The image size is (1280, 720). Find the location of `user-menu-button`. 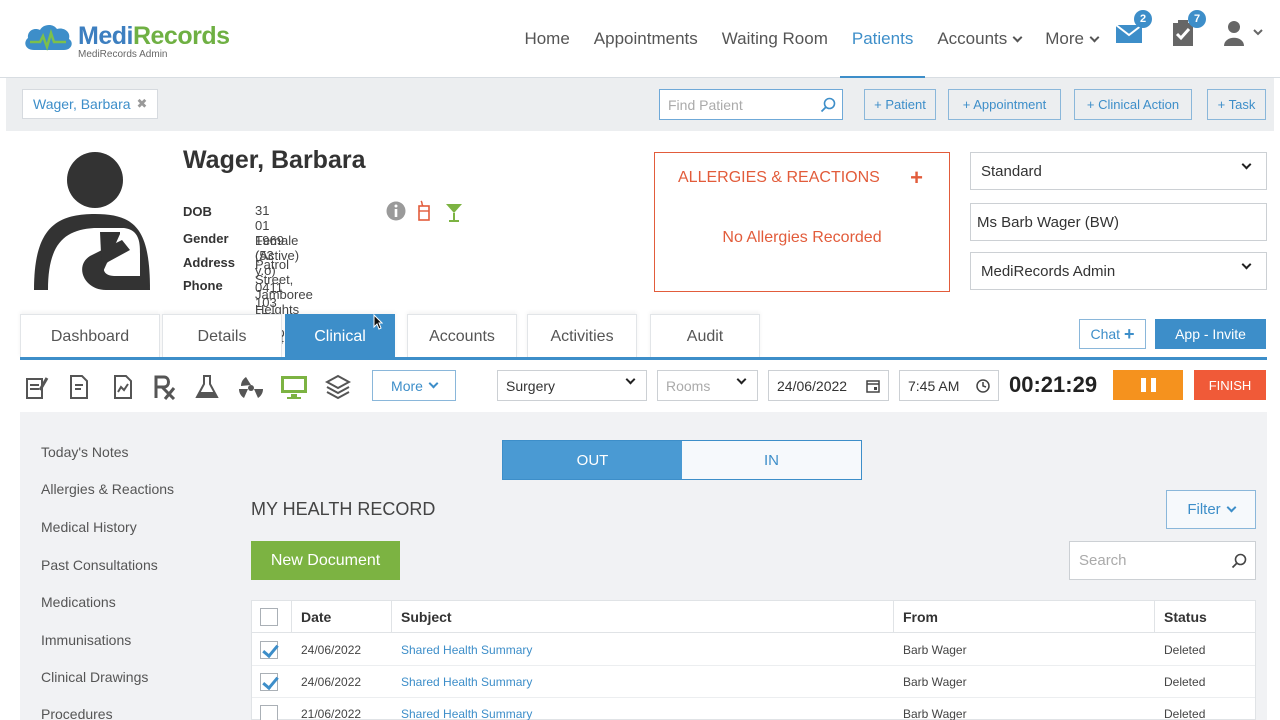

user-menu-button is located at coordinates (1244, 34).